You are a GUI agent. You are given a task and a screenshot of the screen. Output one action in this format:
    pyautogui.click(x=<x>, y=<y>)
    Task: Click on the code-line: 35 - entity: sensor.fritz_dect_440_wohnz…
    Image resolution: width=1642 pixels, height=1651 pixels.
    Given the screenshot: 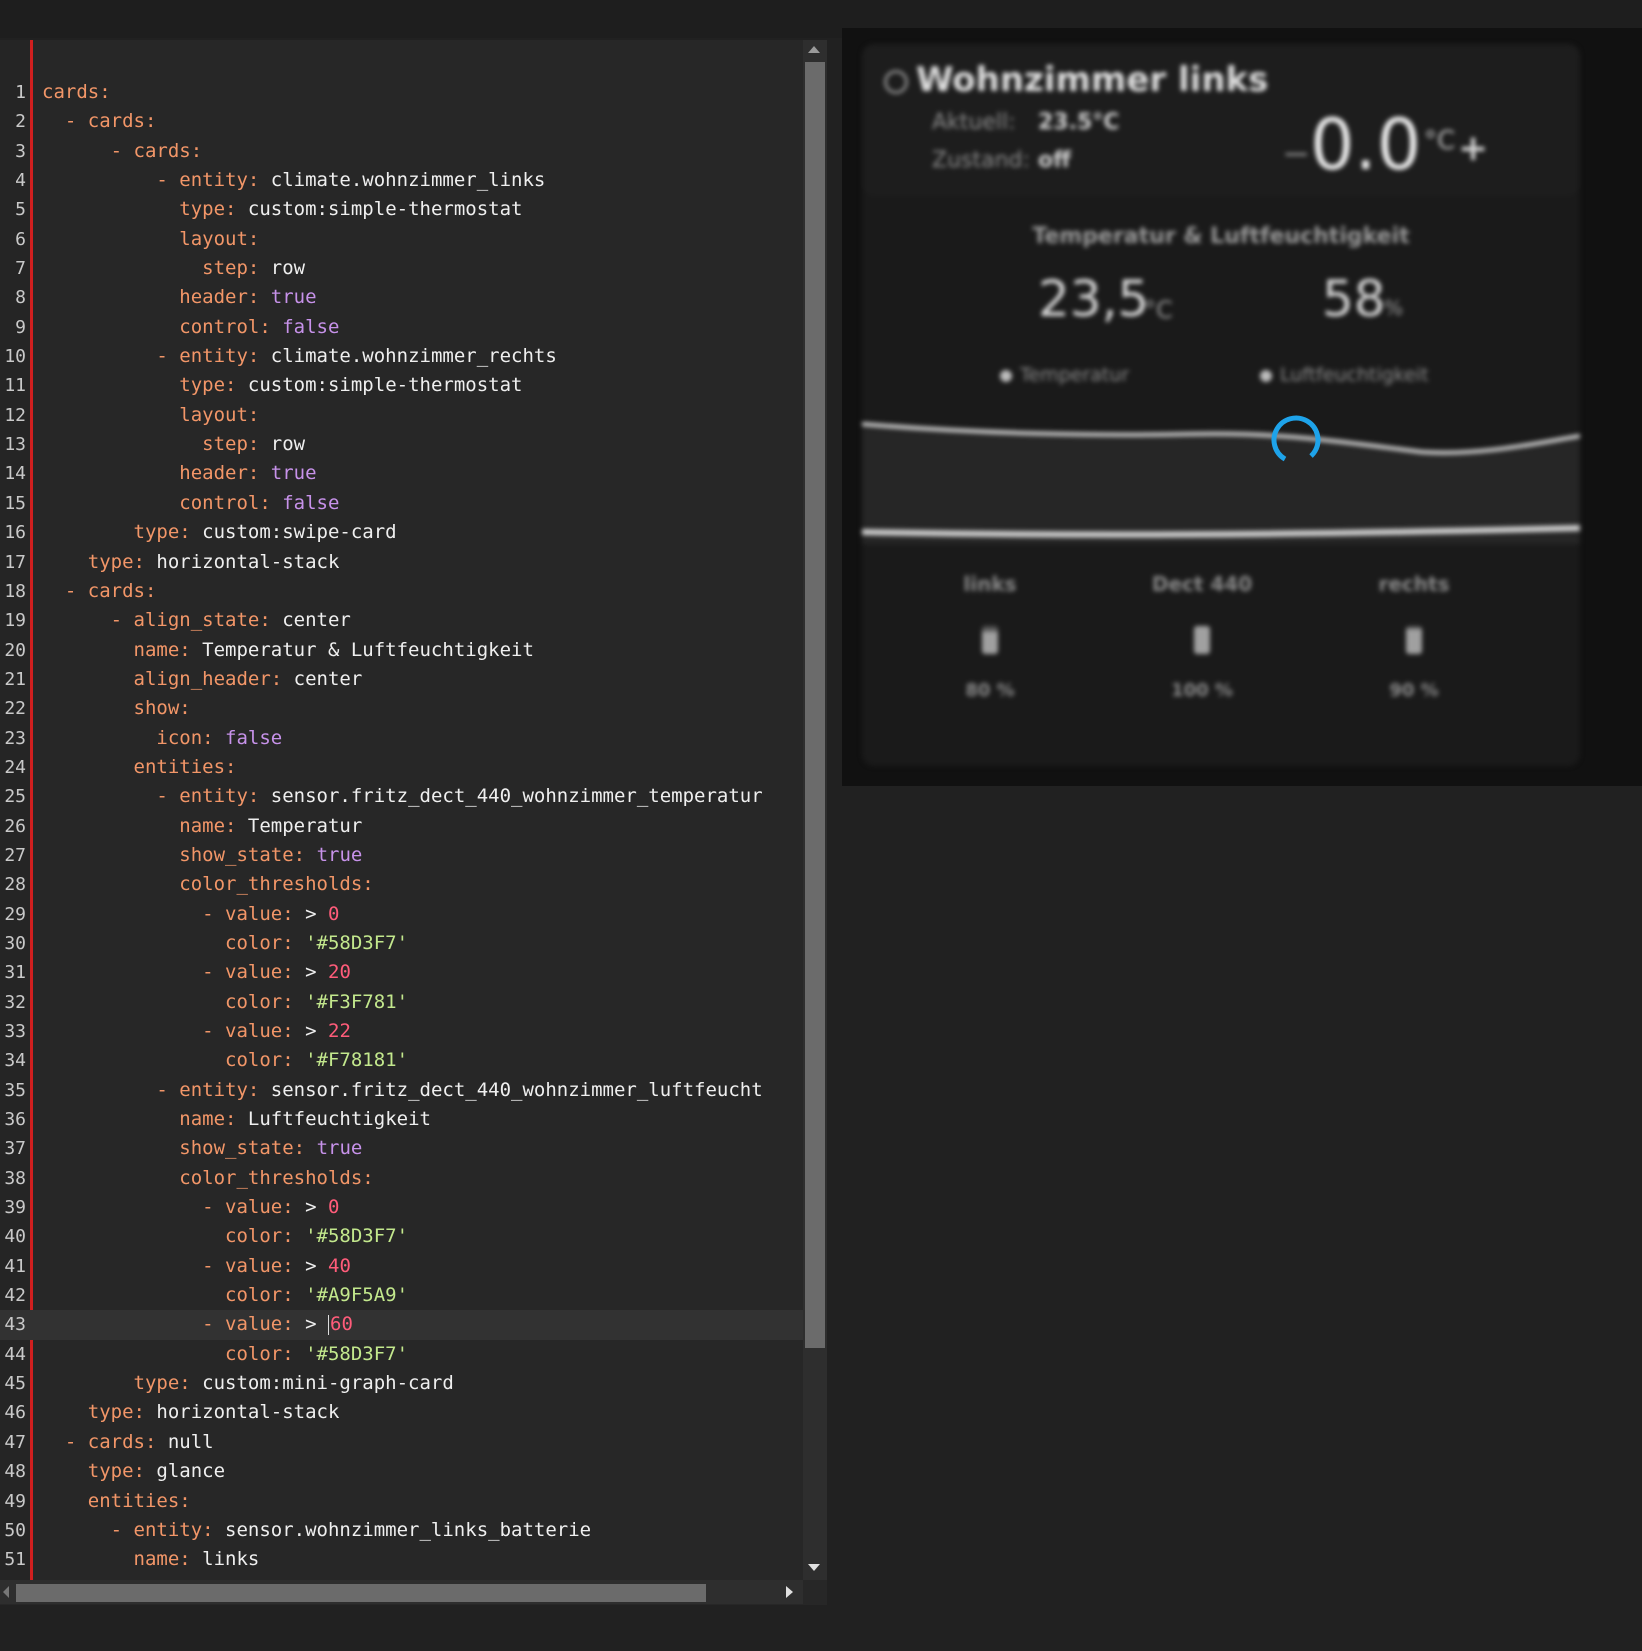 What is the action you would take?
    pyautogui.click(x=401, y=1090)
    